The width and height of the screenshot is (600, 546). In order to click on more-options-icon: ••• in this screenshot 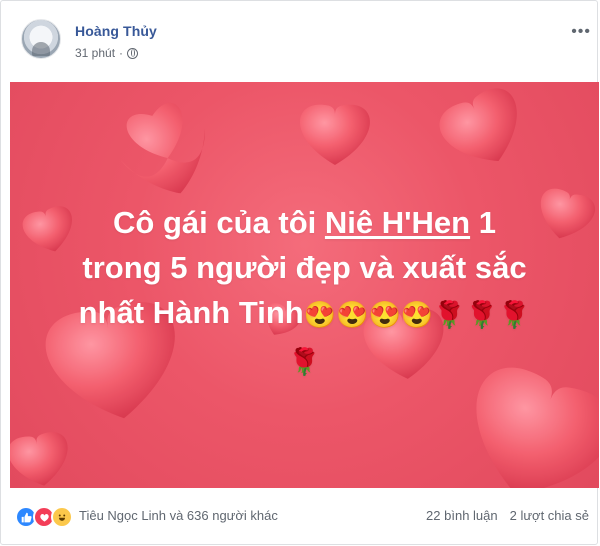, I will do `click(581, 32)`.